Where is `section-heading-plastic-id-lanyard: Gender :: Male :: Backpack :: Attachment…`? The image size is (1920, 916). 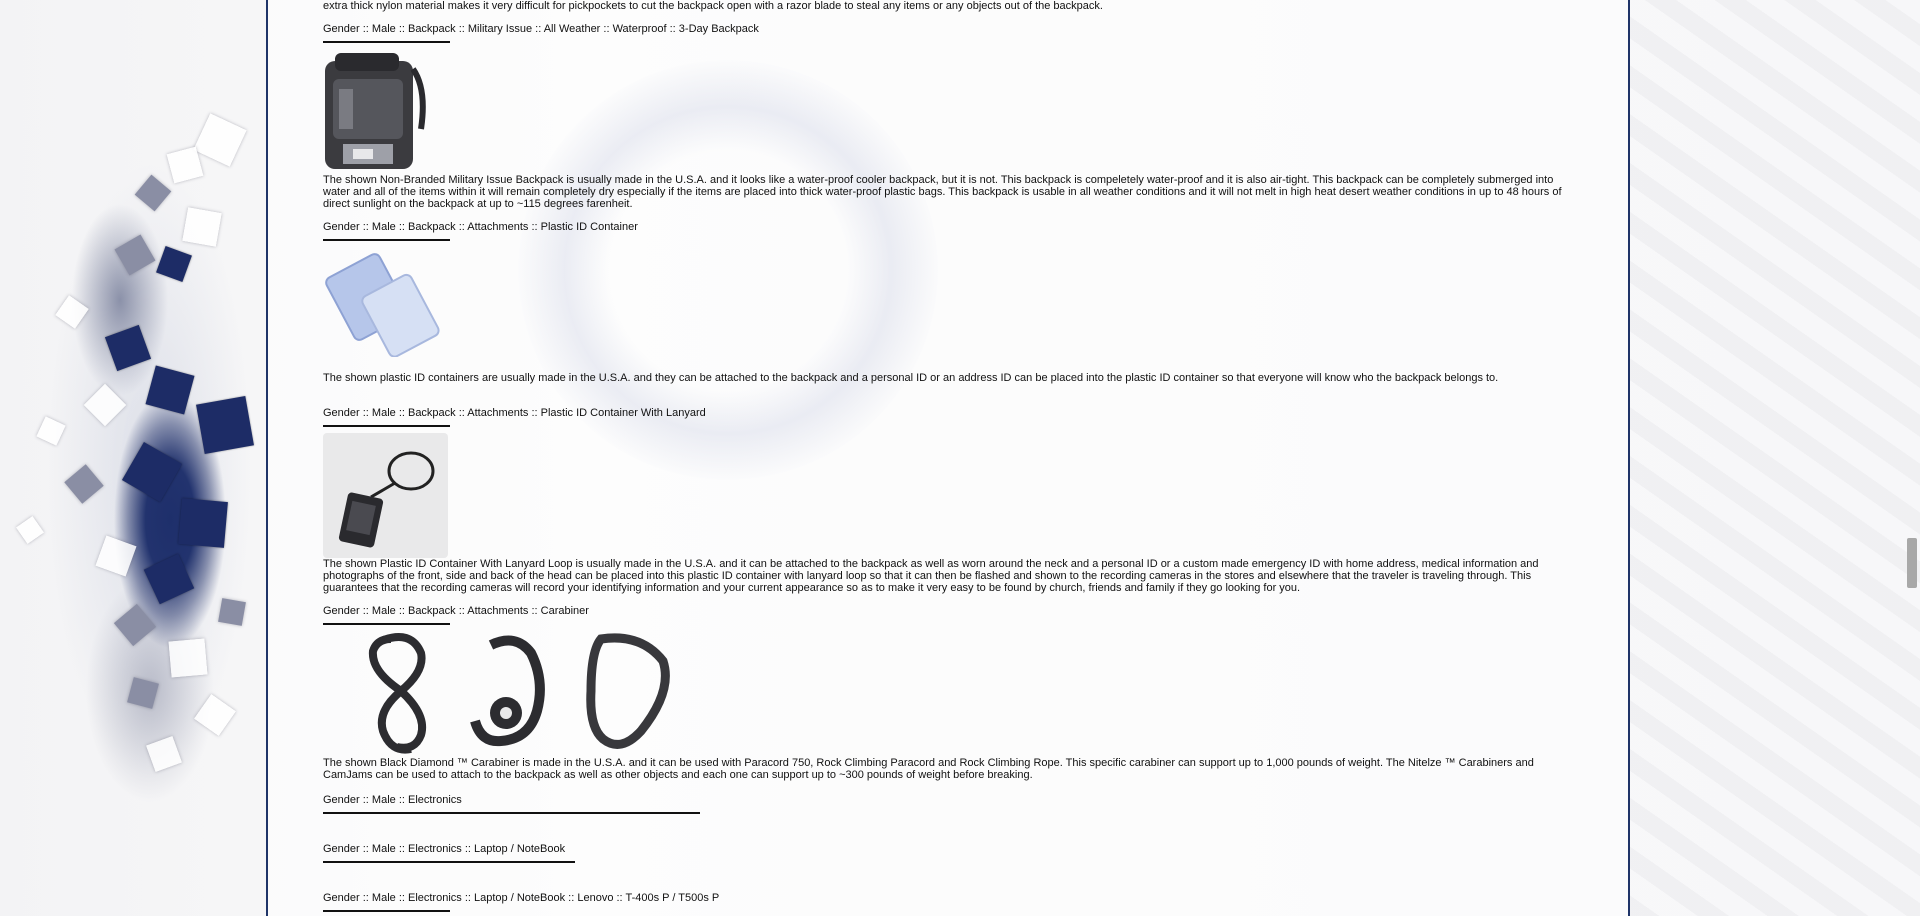
section-heading-plastic-id-lanyard: Gender :: Male :: Backpack :: Attachment… is located at coordinates (514, 417).